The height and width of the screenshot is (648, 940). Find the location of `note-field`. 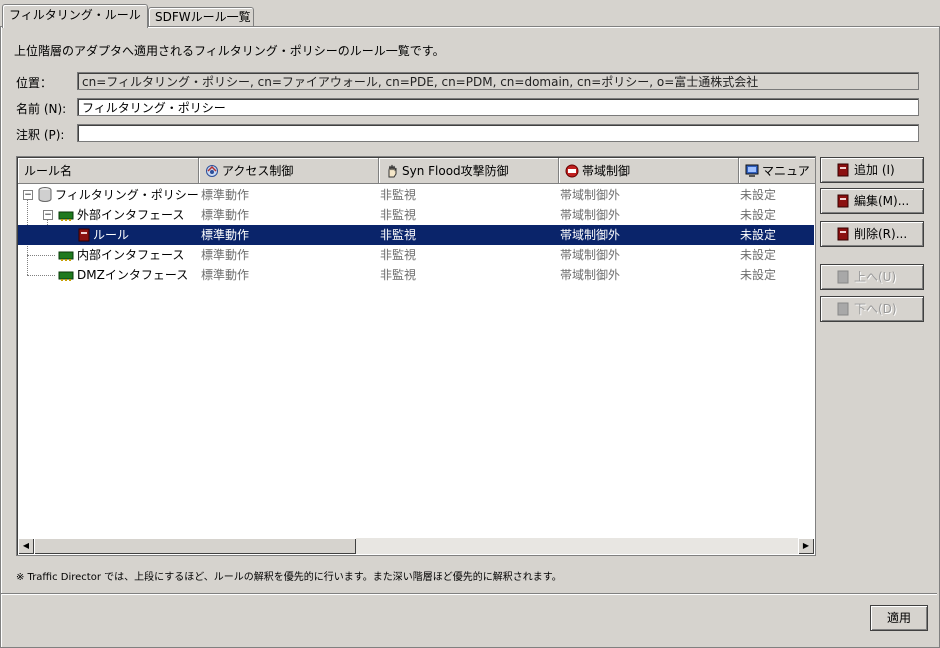

note-field is located at coordinates (498, 133).